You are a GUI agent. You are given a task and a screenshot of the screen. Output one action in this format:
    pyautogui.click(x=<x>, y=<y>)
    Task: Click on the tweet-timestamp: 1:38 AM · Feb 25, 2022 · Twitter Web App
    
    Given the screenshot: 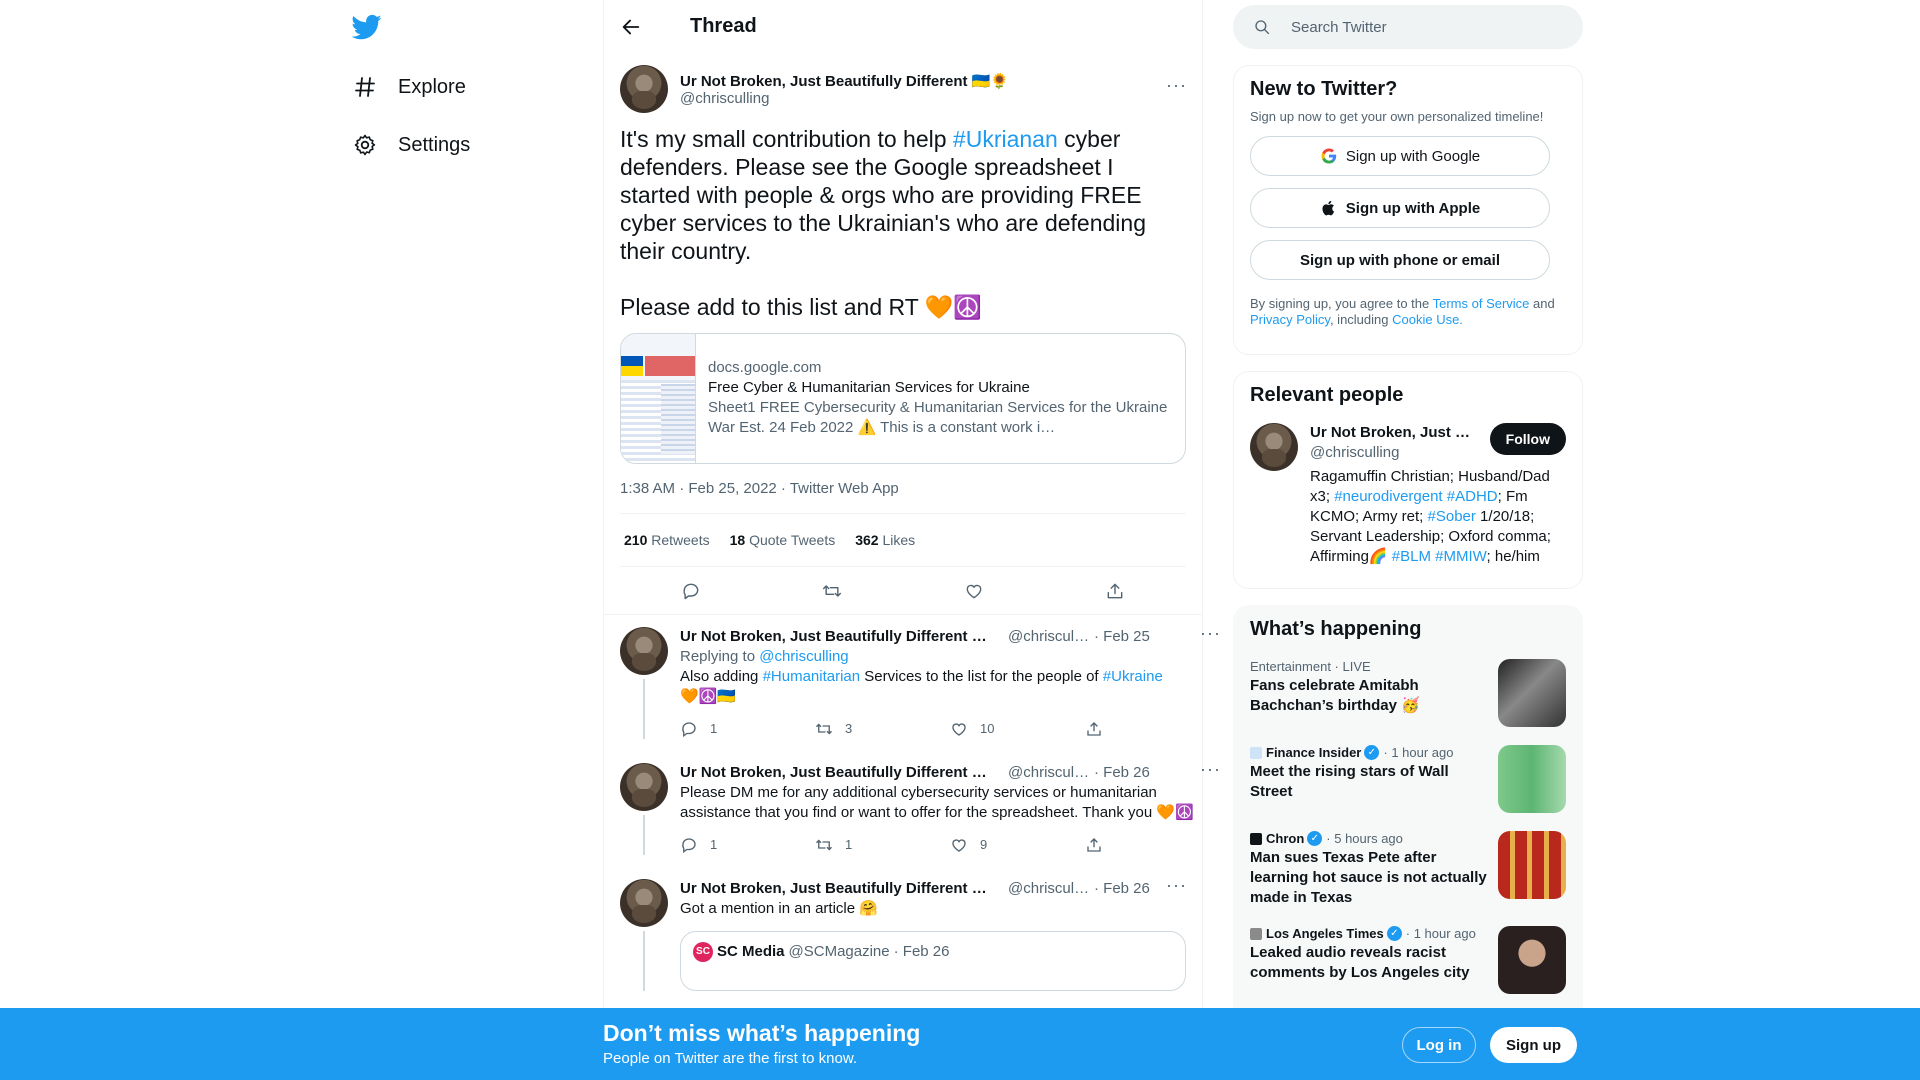 What is the action you would take?
    pyautogui.click(x=903, y=488)
    